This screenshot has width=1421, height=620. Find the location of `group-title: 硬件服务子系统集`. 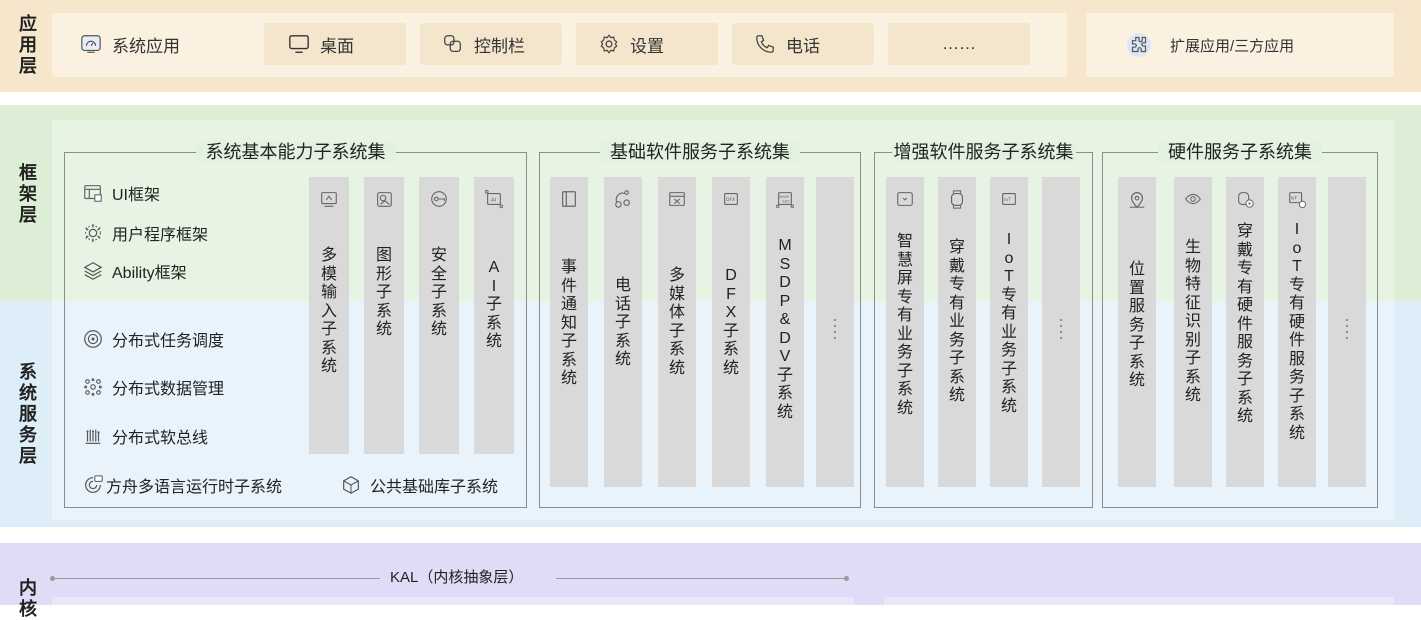

group-title: 硬件服务子系统集 is located at coordinates (1240, 152).